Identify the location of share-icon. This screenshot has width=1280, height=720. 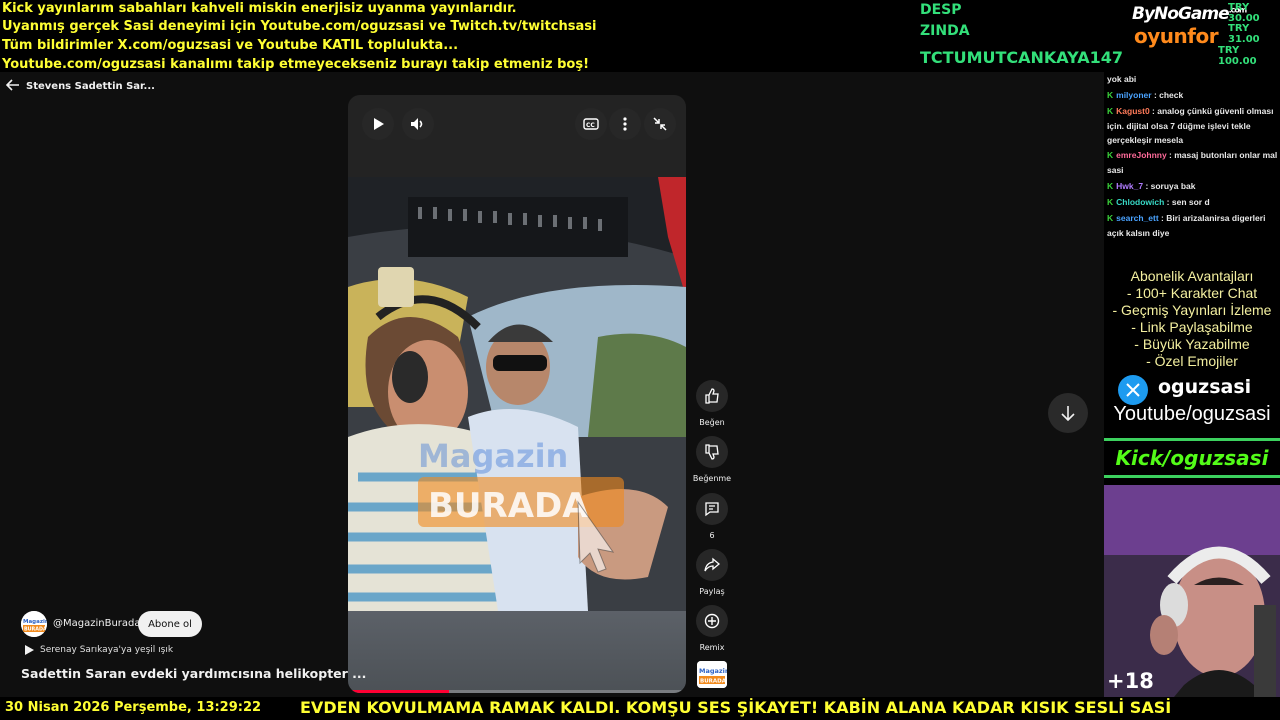
(712, 564).